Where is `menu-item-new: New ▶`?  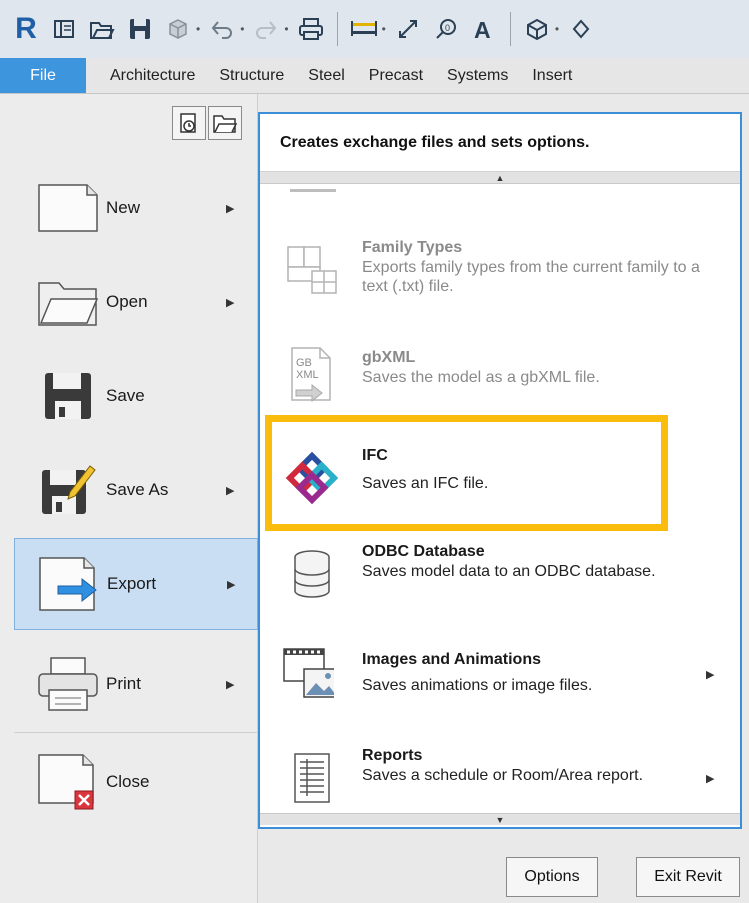 menu-item-new: New ▶ is located at coordinates (136, 208).